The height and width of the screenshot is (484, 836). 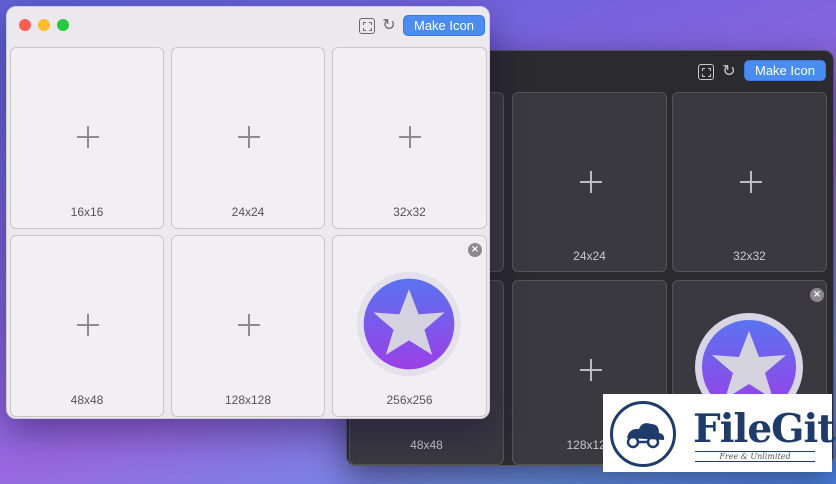 What do you see at coordinates (44, 25) in the screenshot?
I see `minimize-window-button` at bounding box center [44, 25].